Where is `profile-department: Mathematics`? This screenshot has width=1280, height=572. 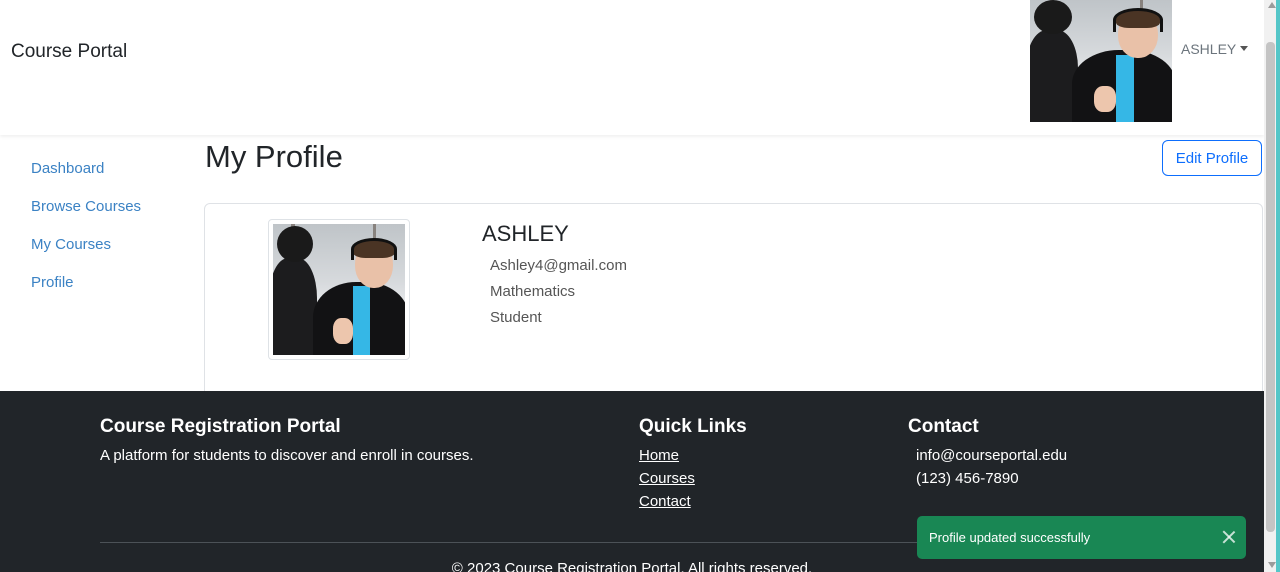 profile-department: Mathematics is located at coordinates (533, 291).